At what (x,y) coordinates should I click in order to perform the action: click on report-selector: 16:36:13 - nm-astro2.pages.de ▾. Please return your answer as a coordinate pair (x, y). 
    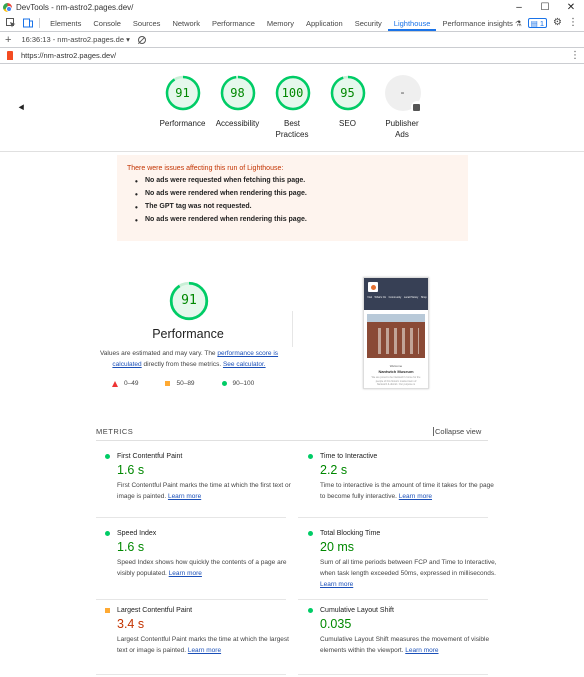
    Looking at the image, I should click on (75, 39).